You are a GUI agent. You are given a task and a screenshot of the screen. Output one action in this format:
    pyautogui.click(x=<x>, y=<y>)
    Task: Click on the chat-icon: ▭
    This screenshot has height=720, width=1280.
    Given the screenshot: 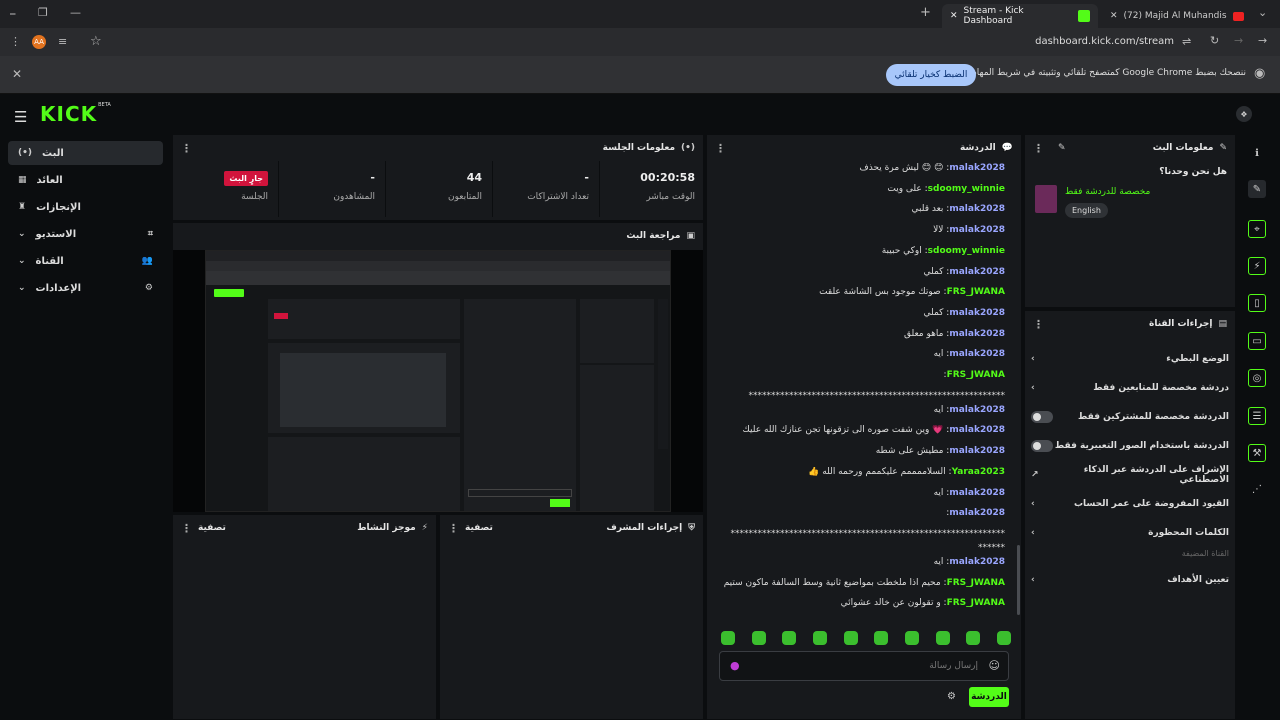 What is the action you would take?
    pyautogui.click(x=1257, y=341)
    